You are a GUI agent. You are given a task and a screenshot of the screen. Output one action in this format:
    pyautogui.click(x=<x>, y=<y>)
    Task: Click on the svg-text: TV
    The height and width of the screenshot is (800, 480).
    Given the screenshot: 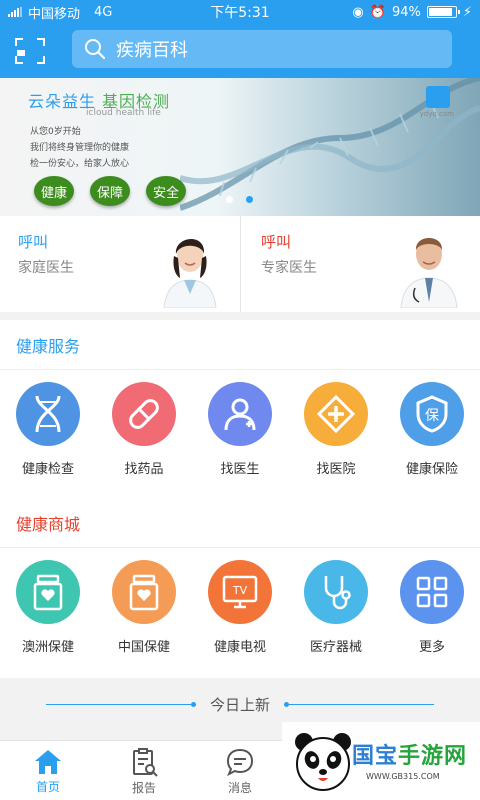 What is the action you would take?
    pyautogui.click(x=240, y=590)
    